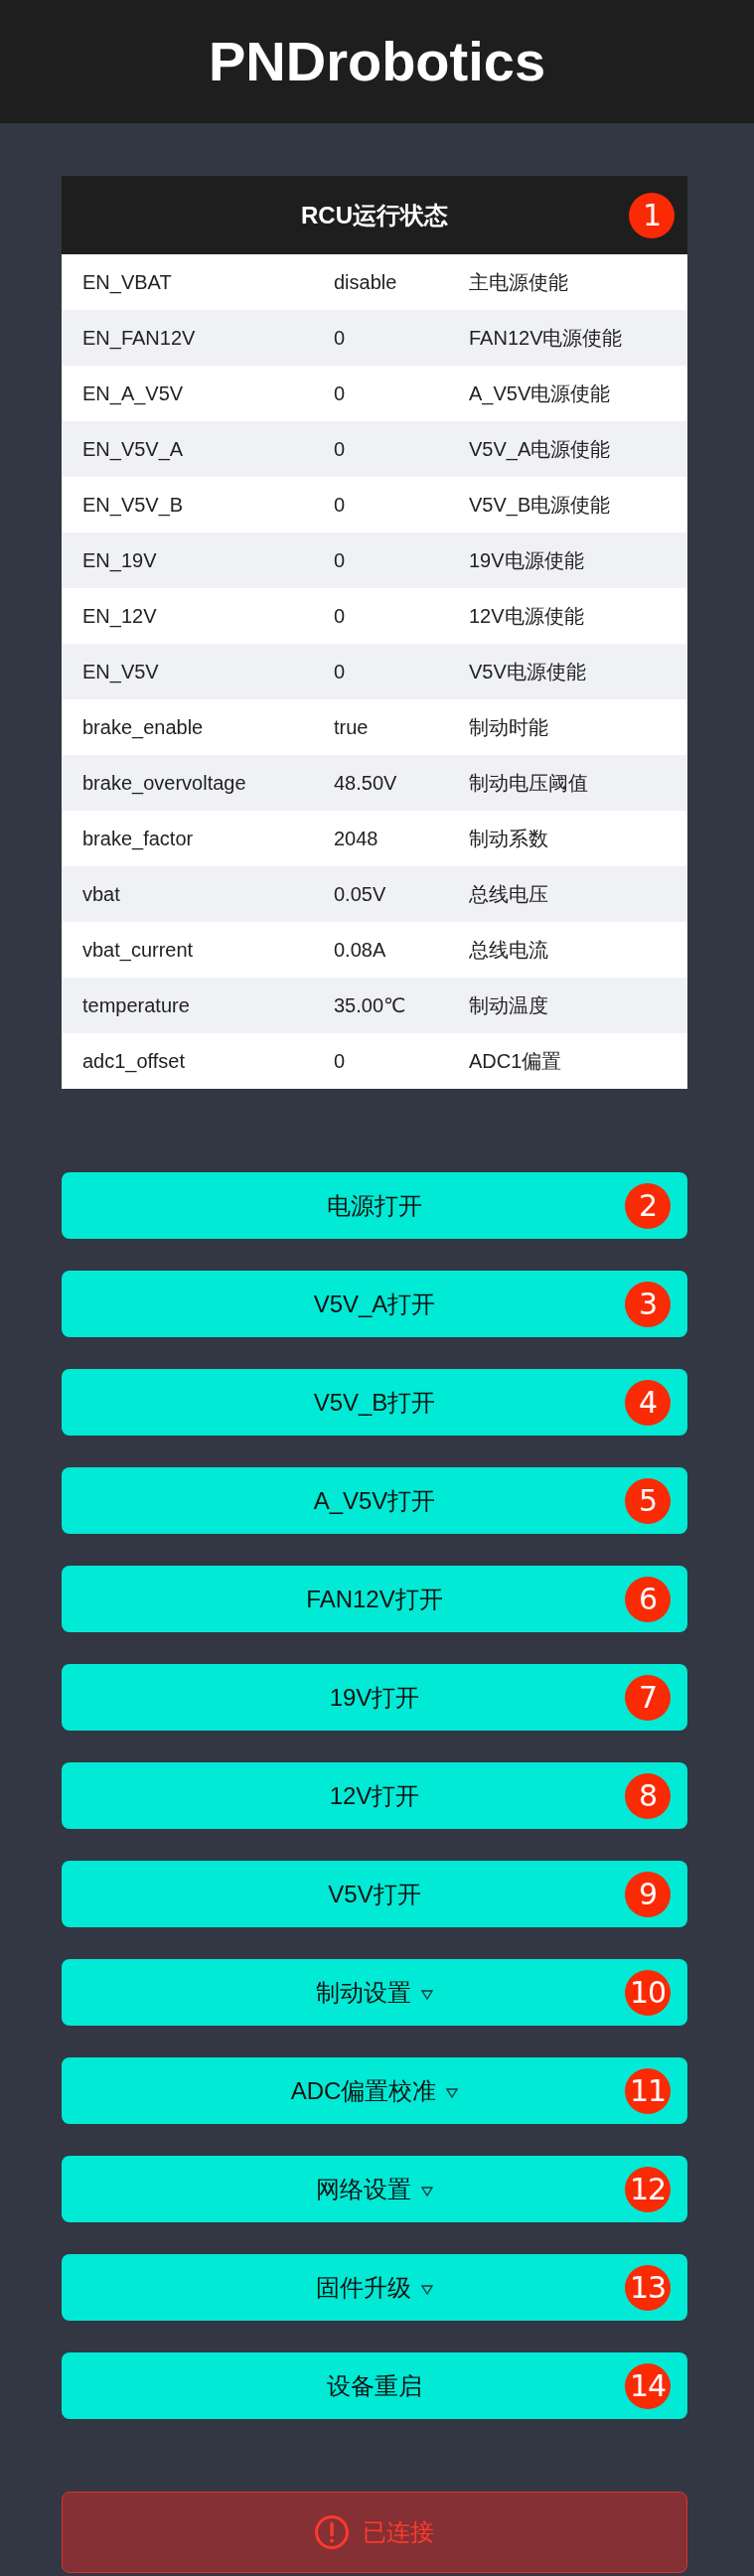 Image resolution: width=754 pixels, height=2576 pixels. I want to click on table-cell-text: ADC1偏置, so click(515, 1061).